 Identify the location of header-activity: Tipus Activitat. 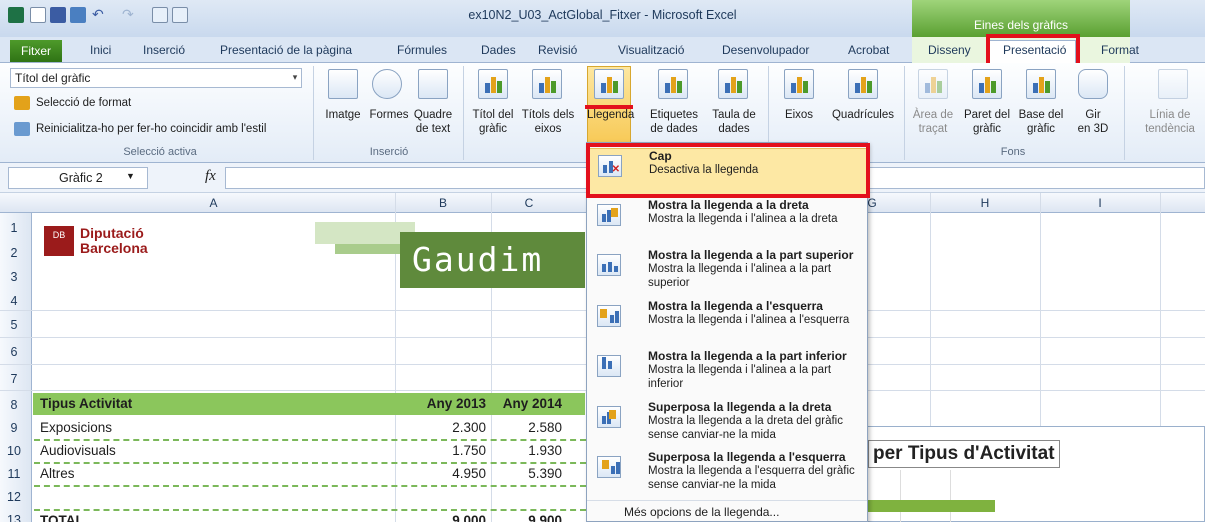
(86, 403).